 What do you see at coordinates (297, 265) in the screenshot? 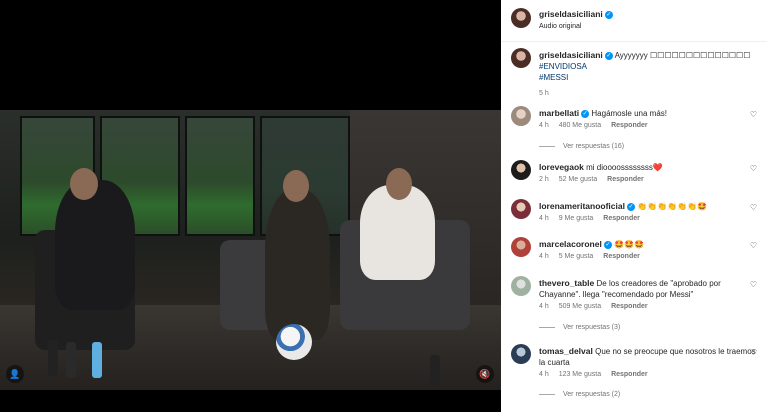
I see `person-middle` at bounding box center [297, 265].